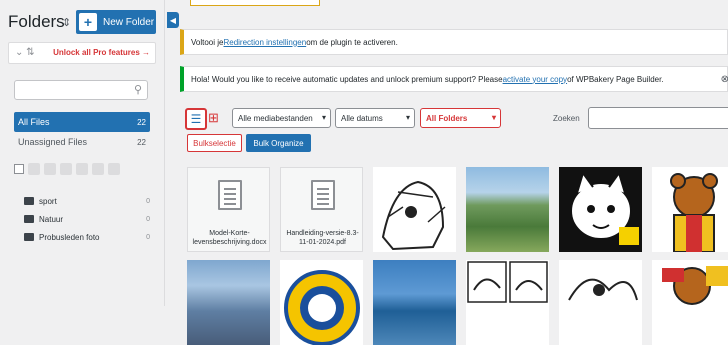  I want to click on cartoon-thumbnail, so click(414, 209).